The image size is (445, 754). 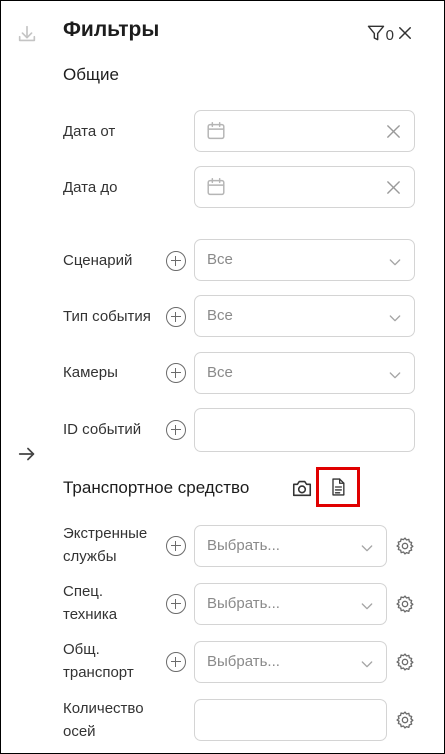 I want to click on axles-label-line1: Количество, so click(x=103, y=708).